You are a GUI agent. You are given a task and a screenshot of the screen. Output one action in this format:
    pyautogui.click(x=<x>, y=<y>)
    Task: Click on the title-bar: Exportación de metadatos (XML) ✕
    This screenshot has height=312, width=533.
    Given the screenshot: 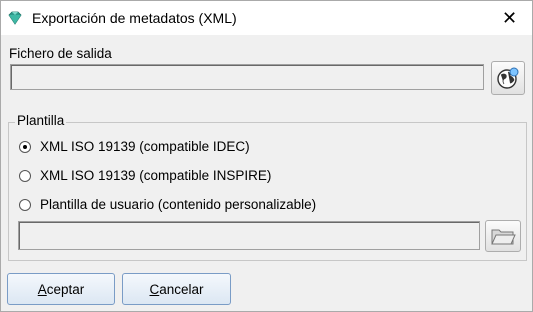 What is the action you would take?
    pyautogui.click(x=266, y=18)
    